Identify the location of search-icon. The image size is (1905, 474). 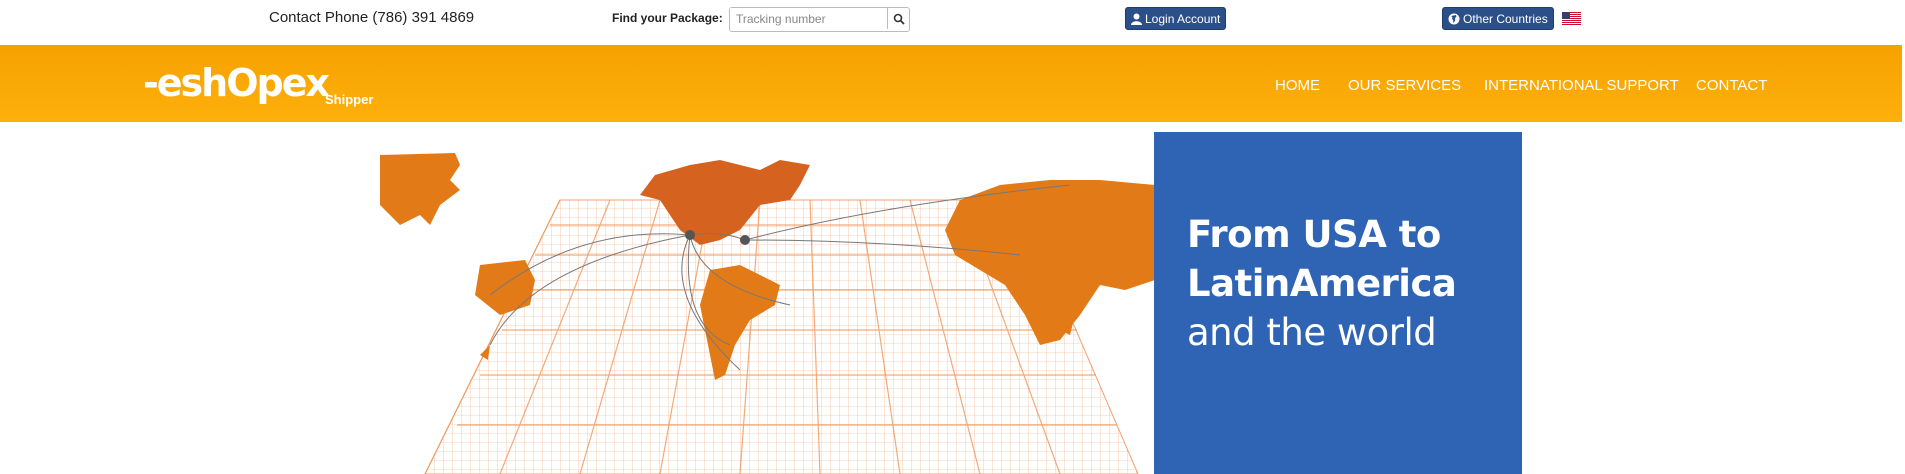
(899, 19).